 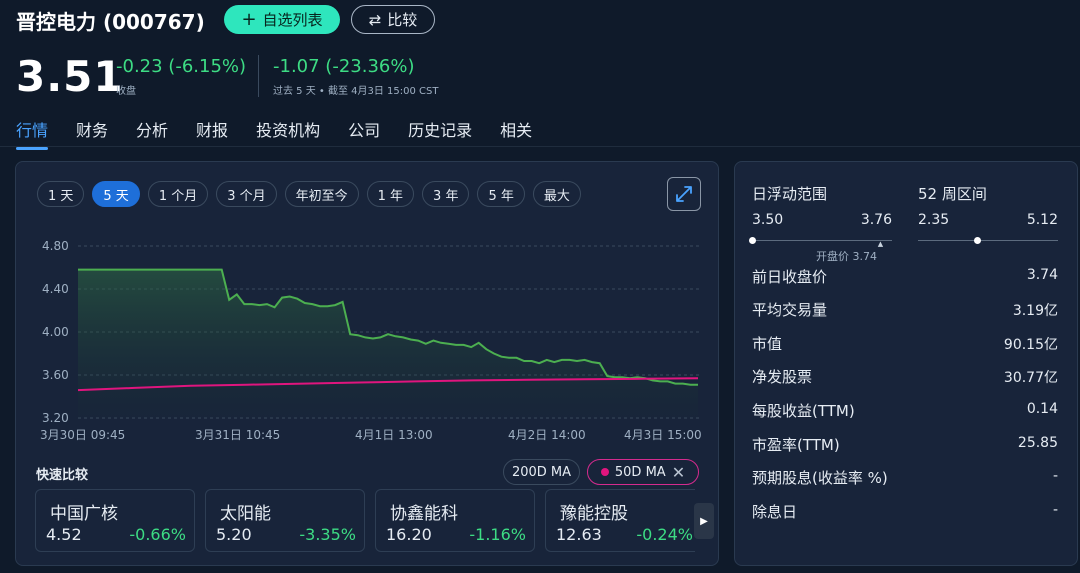 What do you see at coordinates (1042, 220) in the screenshot?
I see `week52-high: 5.12` at bounding box center [1042, 220].